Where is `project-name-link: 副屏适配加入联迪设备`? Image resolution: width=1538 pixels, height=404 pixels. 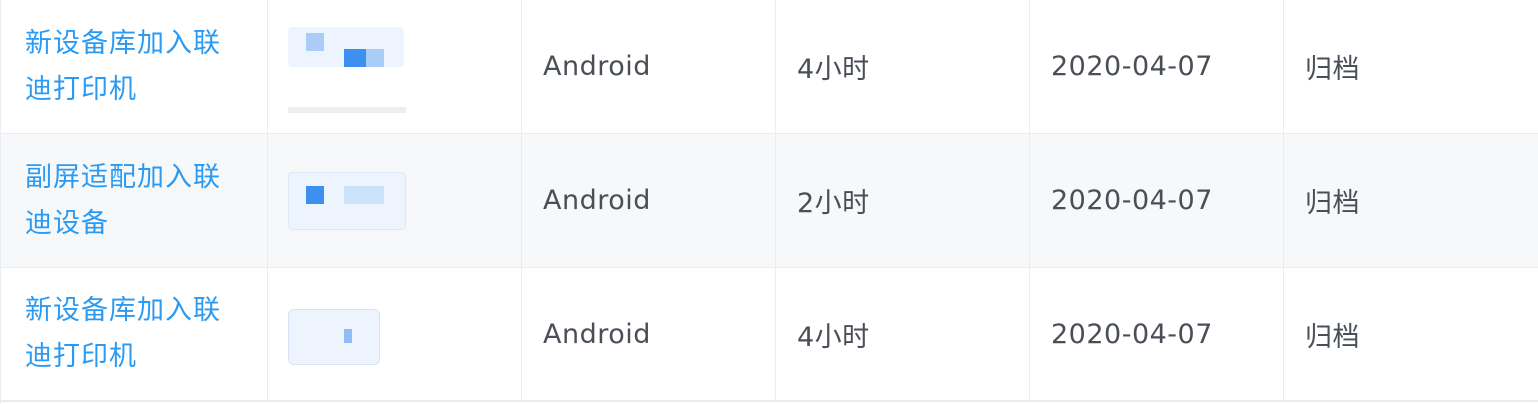
project-name-link: 副屏适配加入联迪设备 is located at coordinates (125, 201).